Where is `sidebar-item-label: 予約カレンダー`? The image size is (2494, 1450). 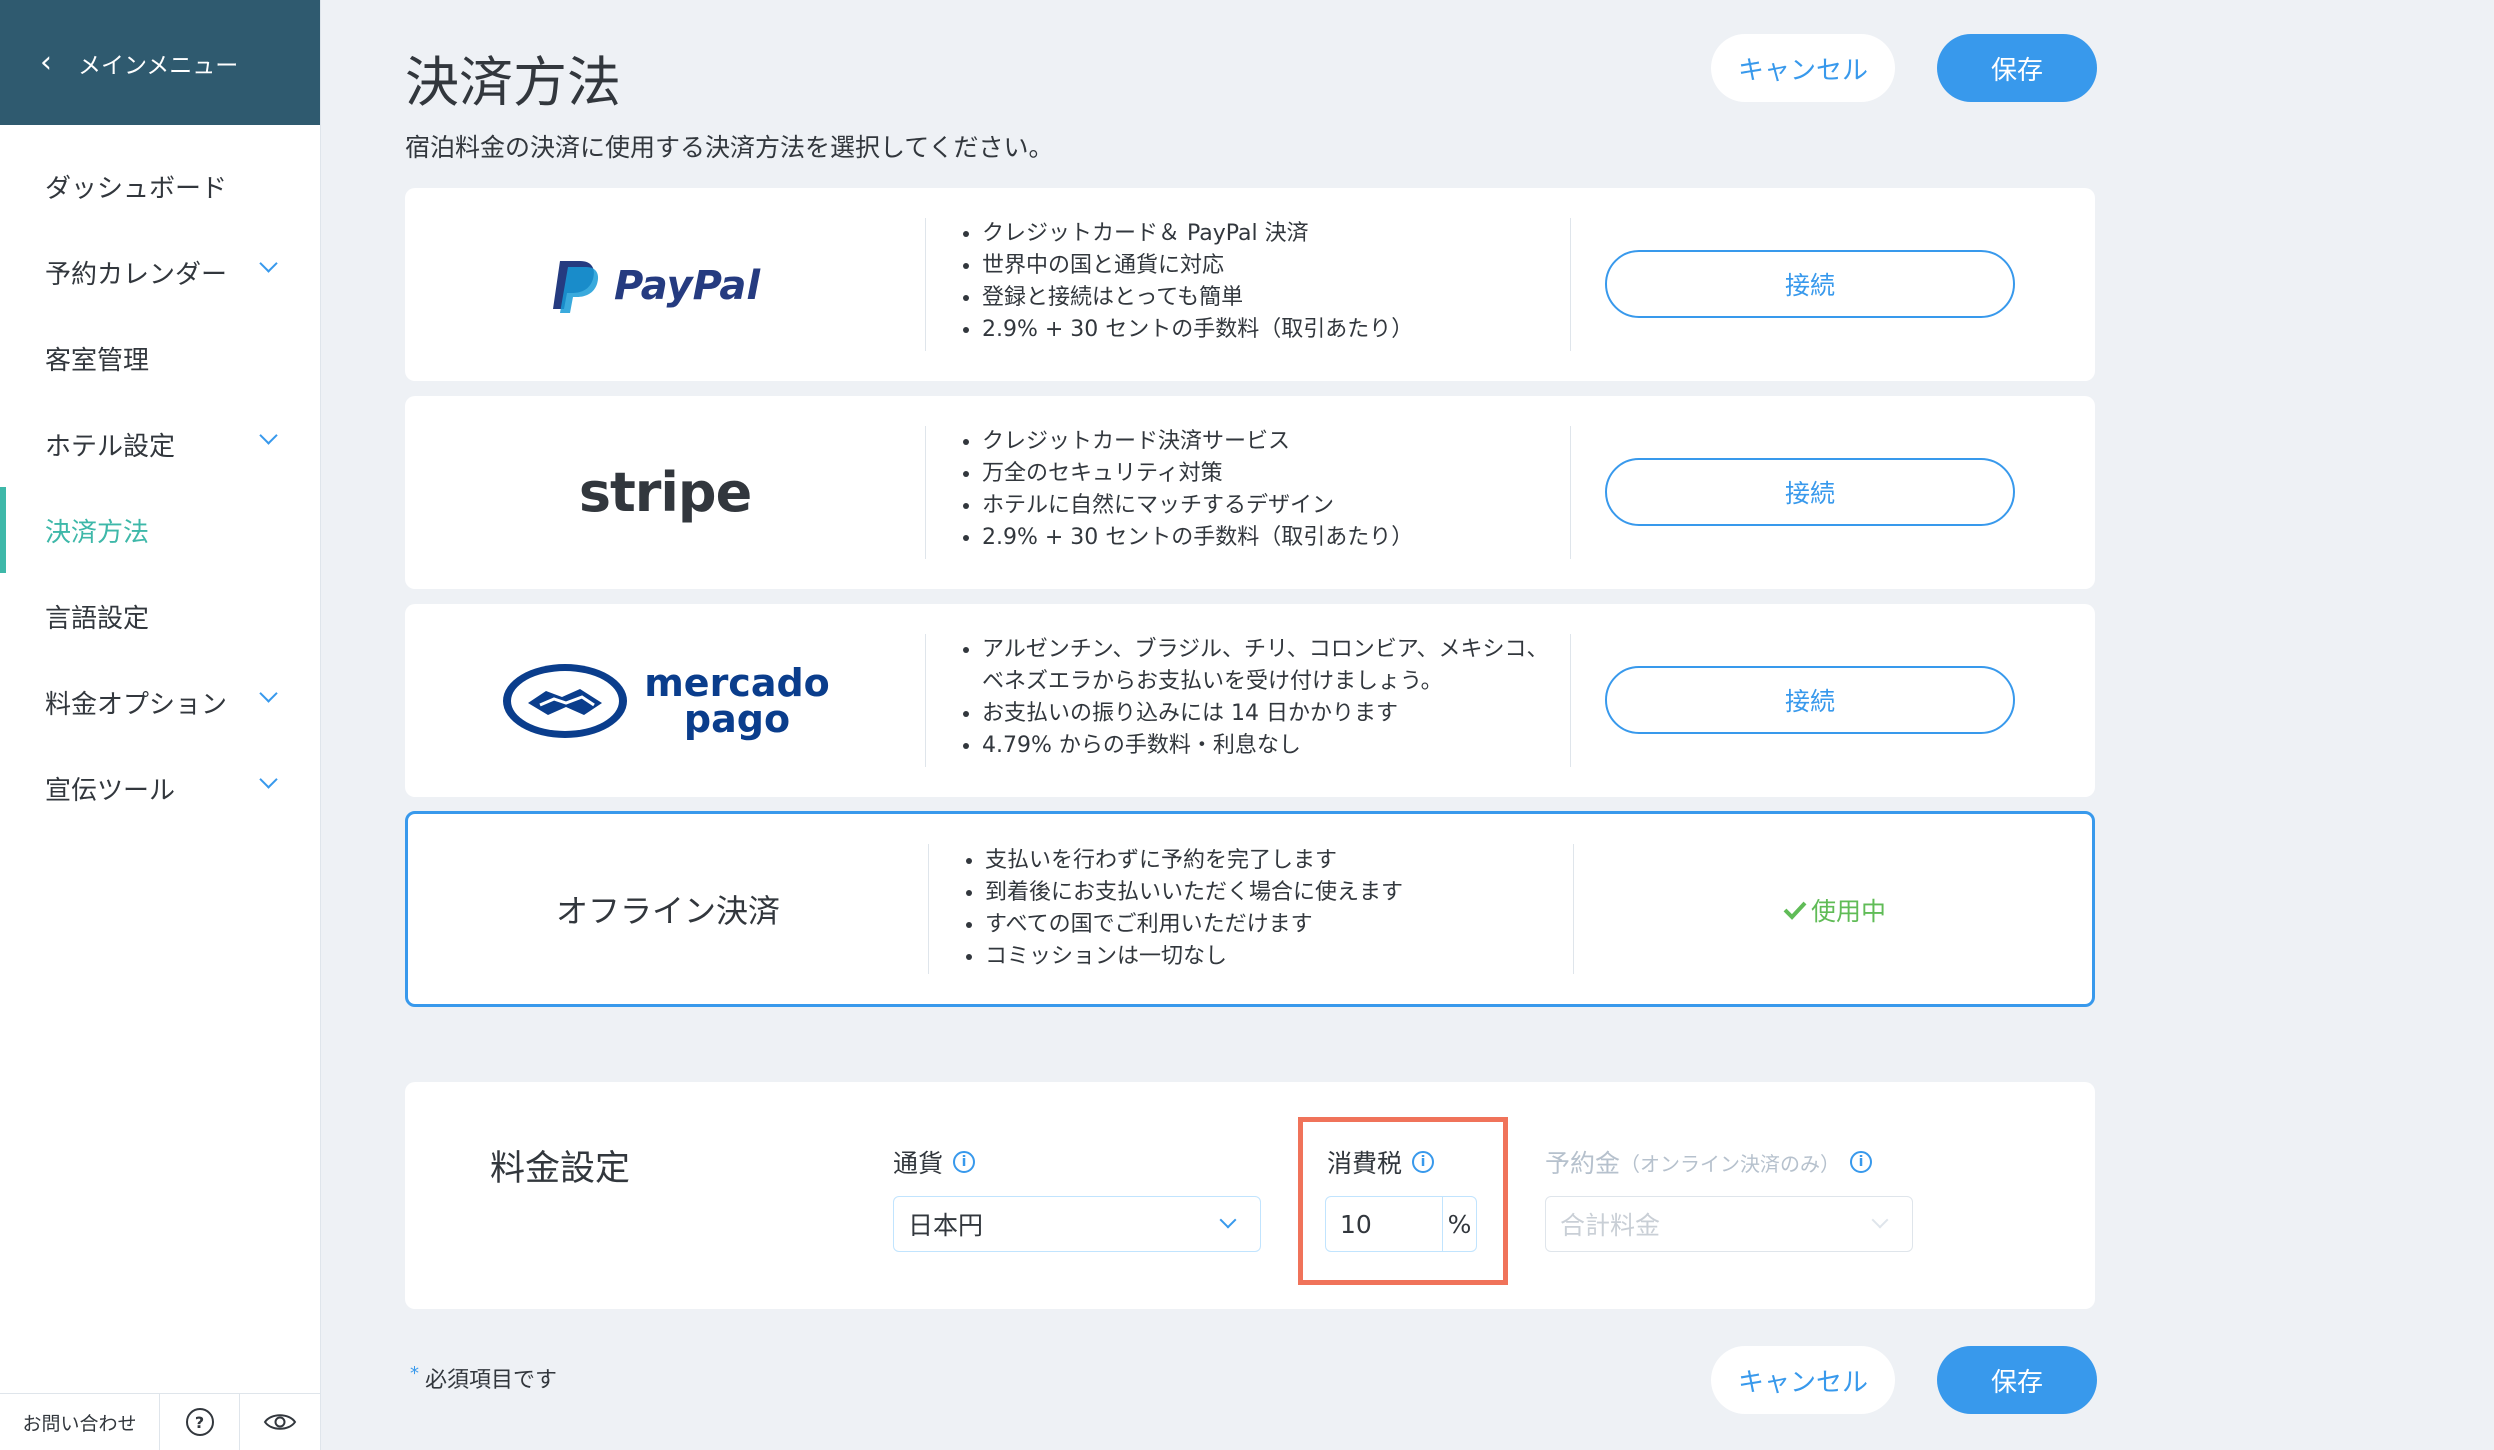 sidebar-item-label: 予約カレンダー is located at coordinates (136, 274).